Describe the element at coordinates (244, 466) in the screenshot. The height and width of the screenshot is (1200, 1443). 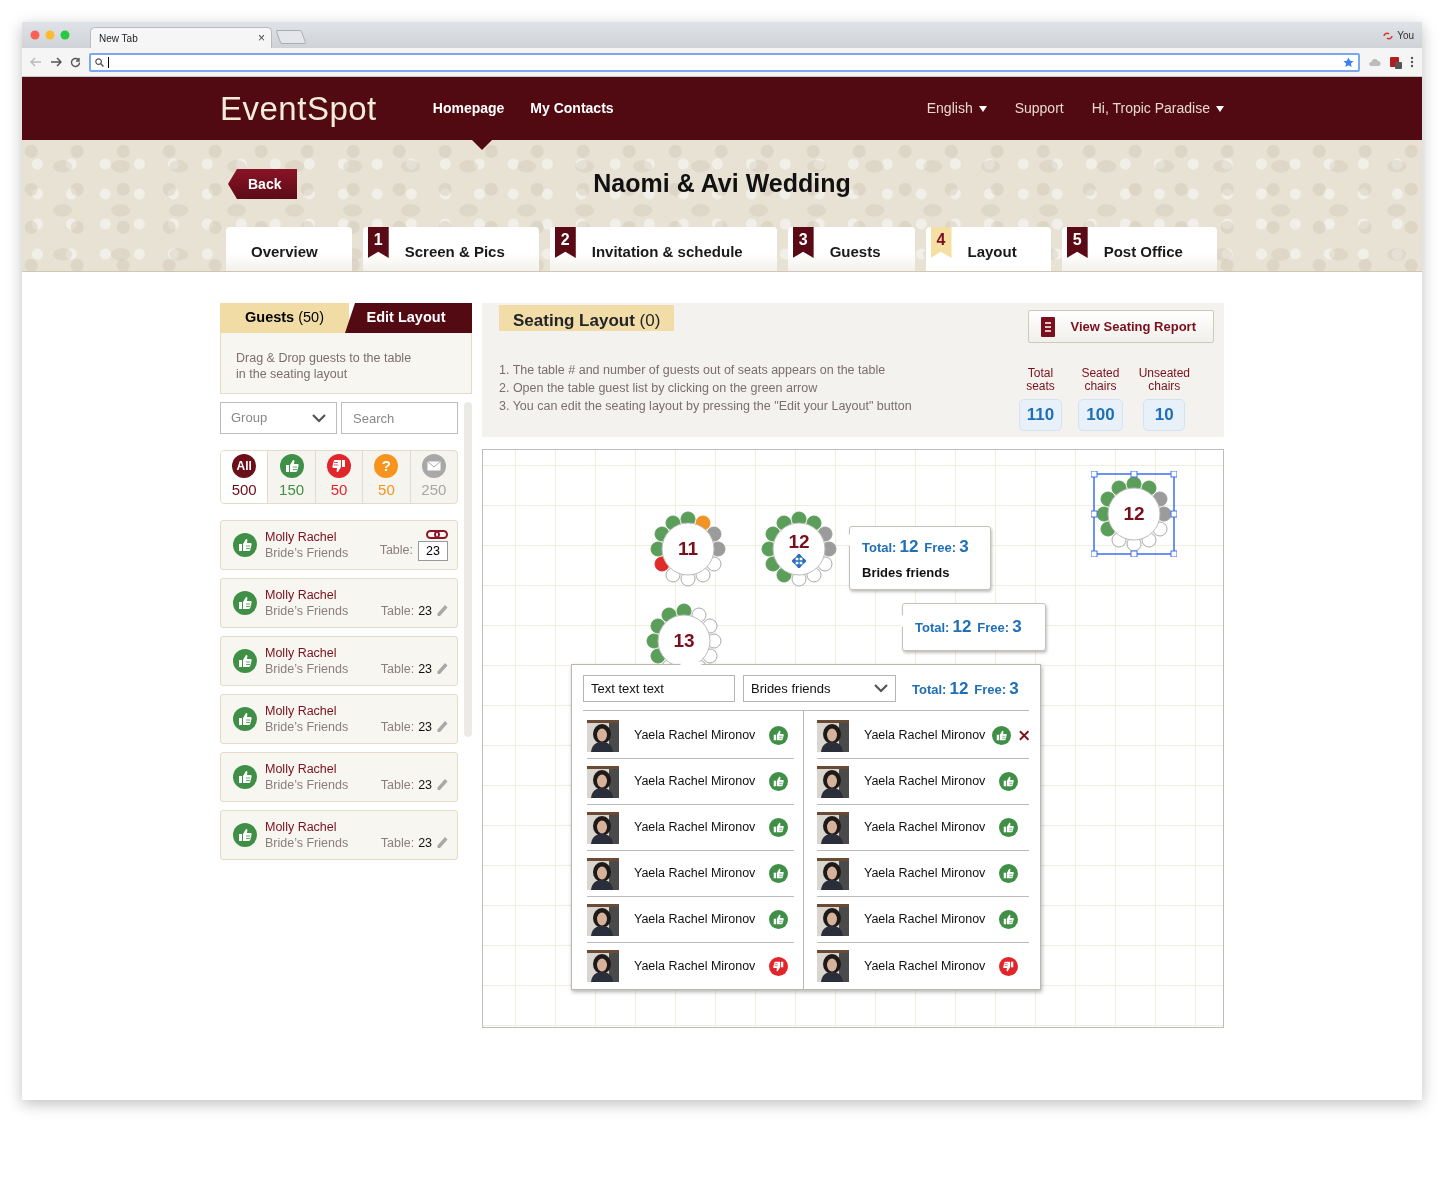
I see `all-badge: All` at that location.